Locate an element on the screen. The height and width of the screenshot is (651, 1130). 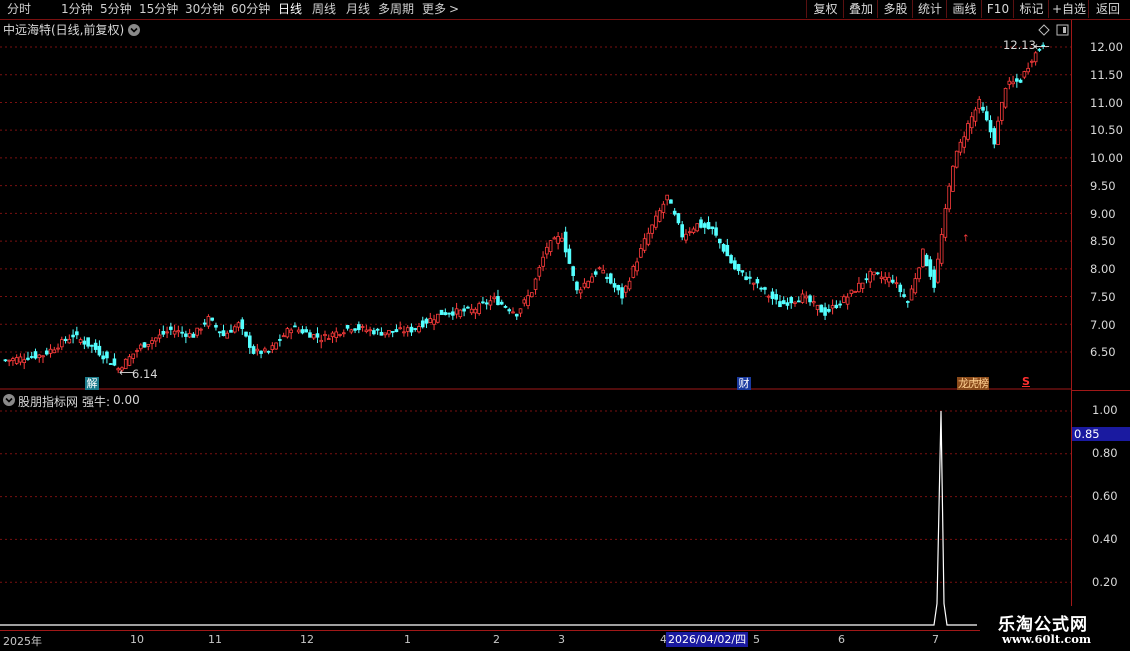
watermark: 乐淘公式网 www.60lt.com is located at coordinates (1055, 628).